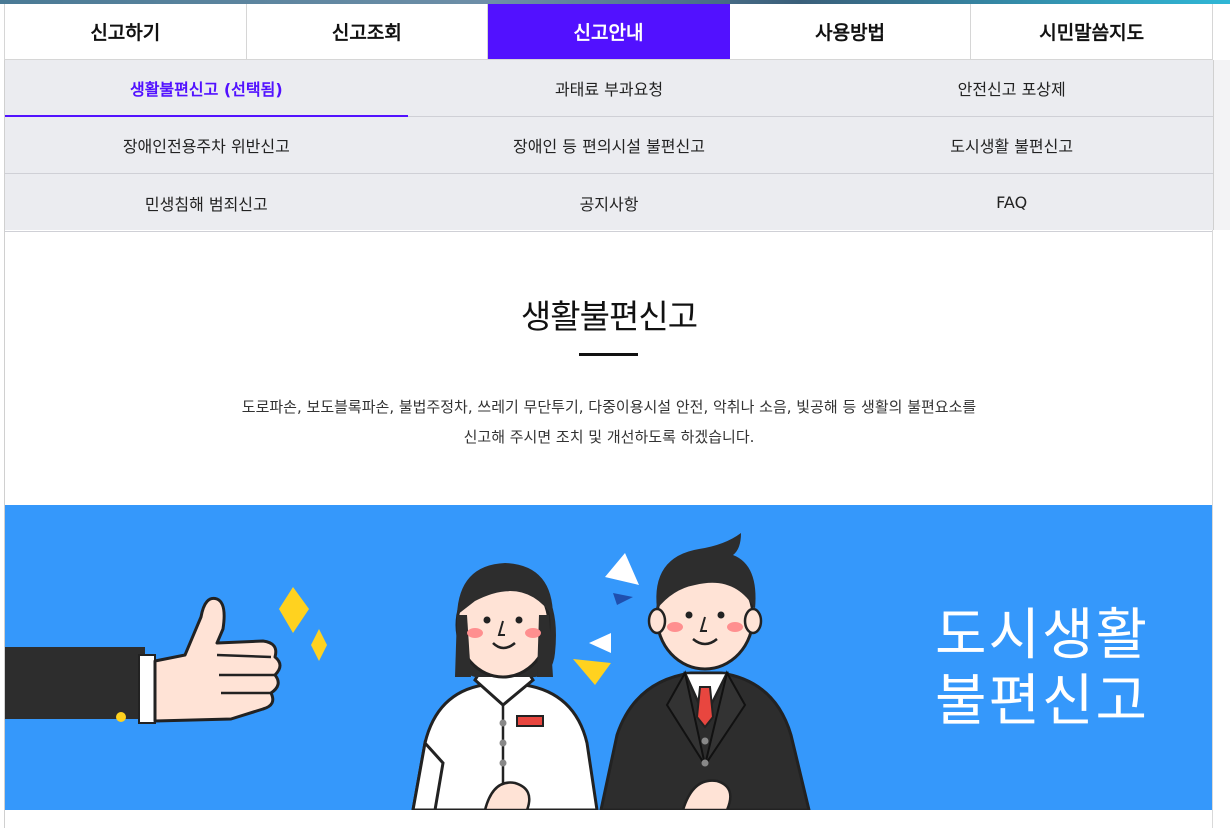 The height and width of the screenshot is (828, 1230). What do you see at coordinates (125, 31) in the screenshot?
I see `tab-report: 신고하기` at bounding box center [125, 31].